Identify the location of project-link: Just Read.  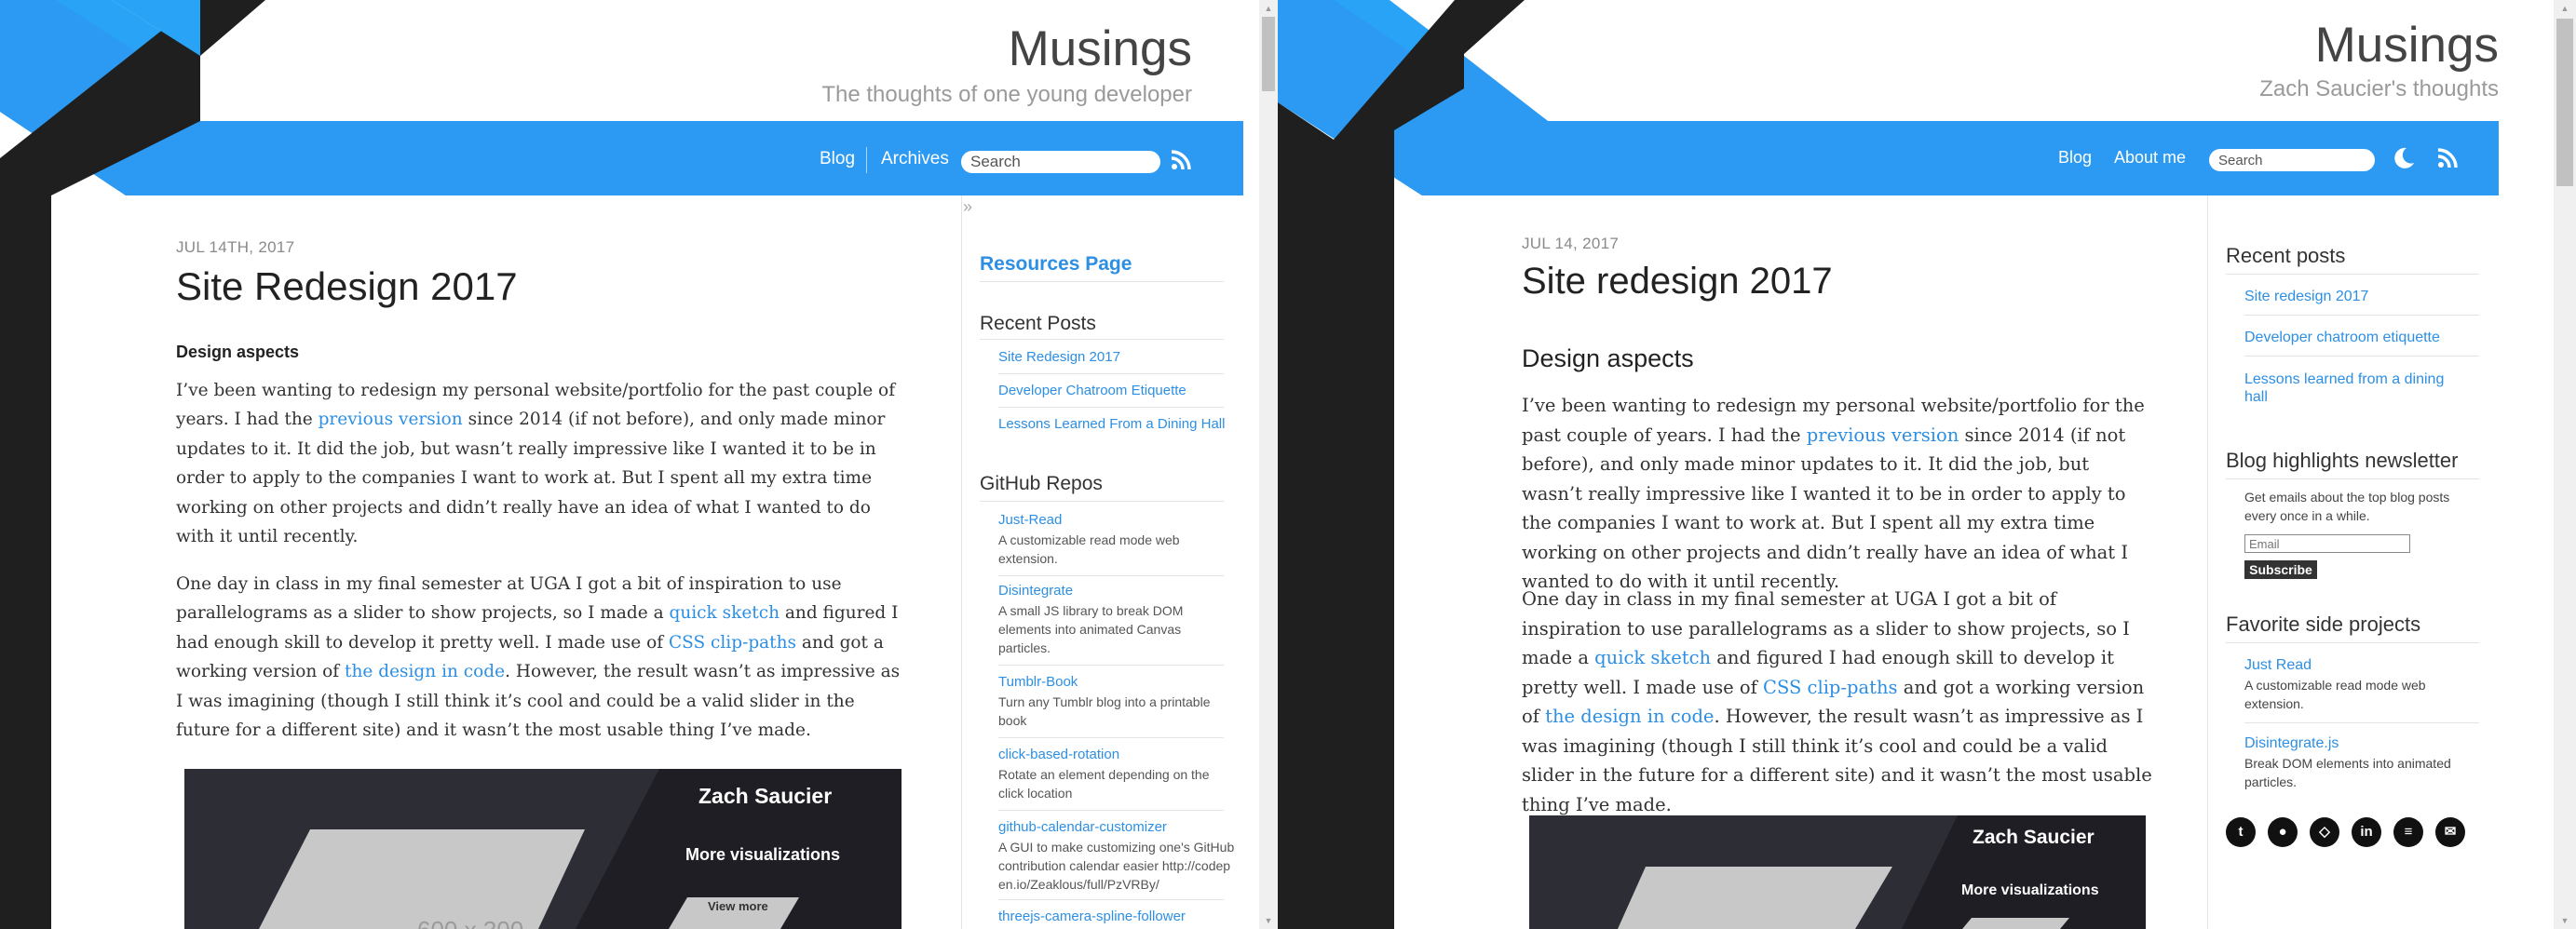
(2278, 665).